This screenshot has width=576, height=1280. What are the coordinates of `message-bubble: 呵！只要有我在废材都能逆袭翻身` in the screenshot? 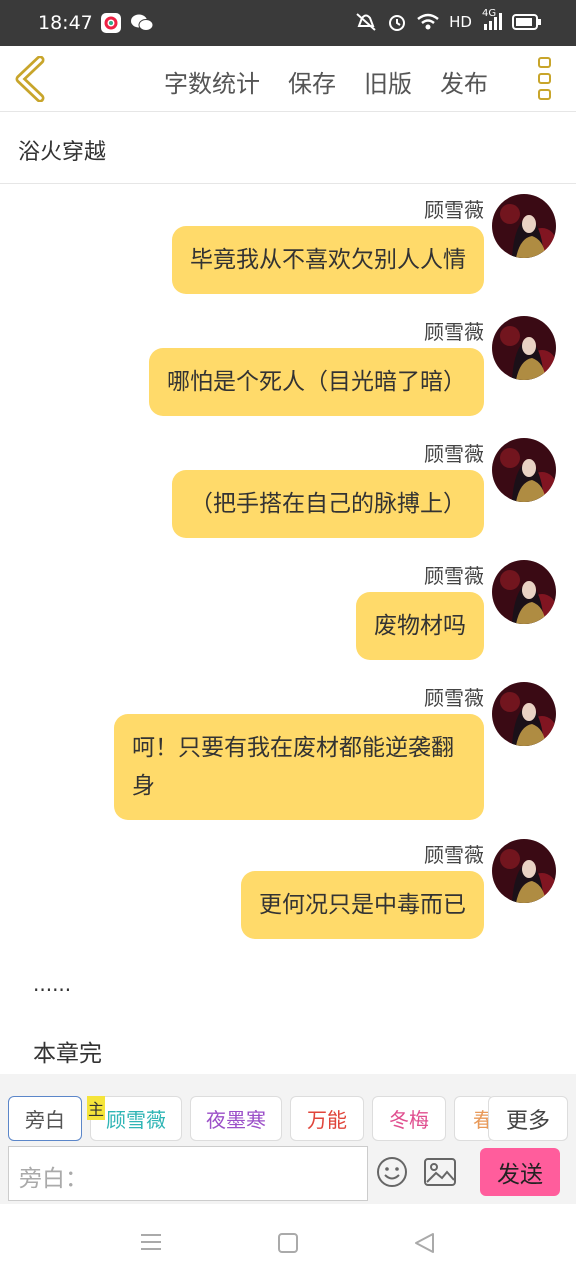 It's located at (299, 767).